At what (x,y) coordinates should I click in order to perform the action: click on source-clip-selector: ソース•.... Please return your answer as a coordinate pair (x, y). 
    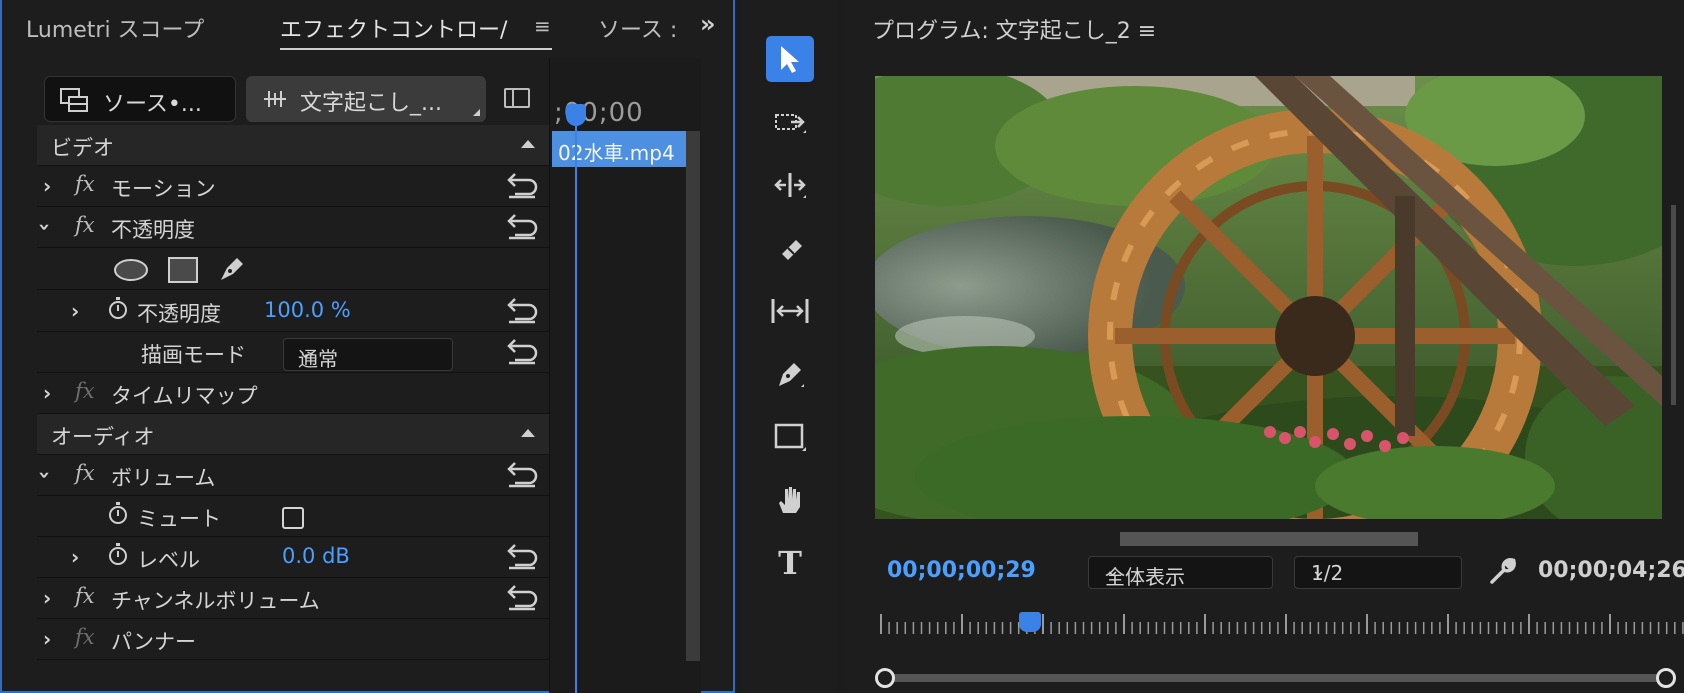
    Looking at the image, I should click on (140, 99).